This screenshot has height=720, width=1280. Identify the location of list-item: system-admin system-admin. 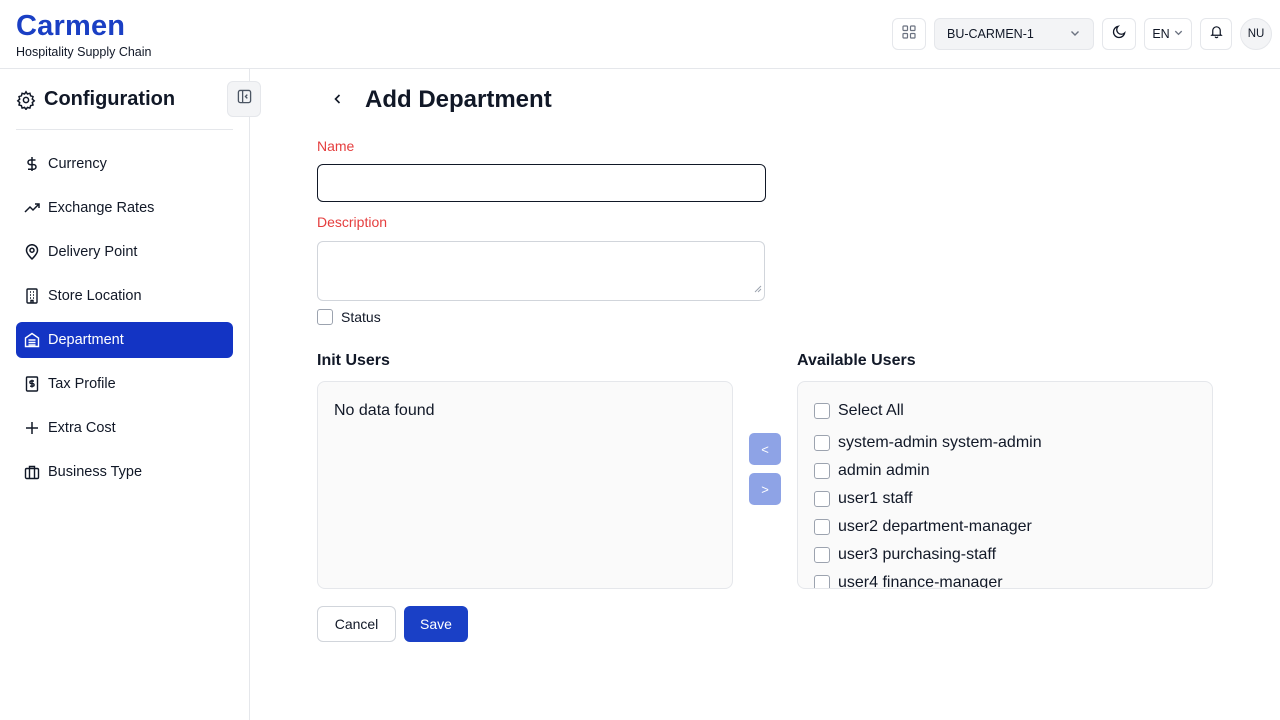
(928, 443).